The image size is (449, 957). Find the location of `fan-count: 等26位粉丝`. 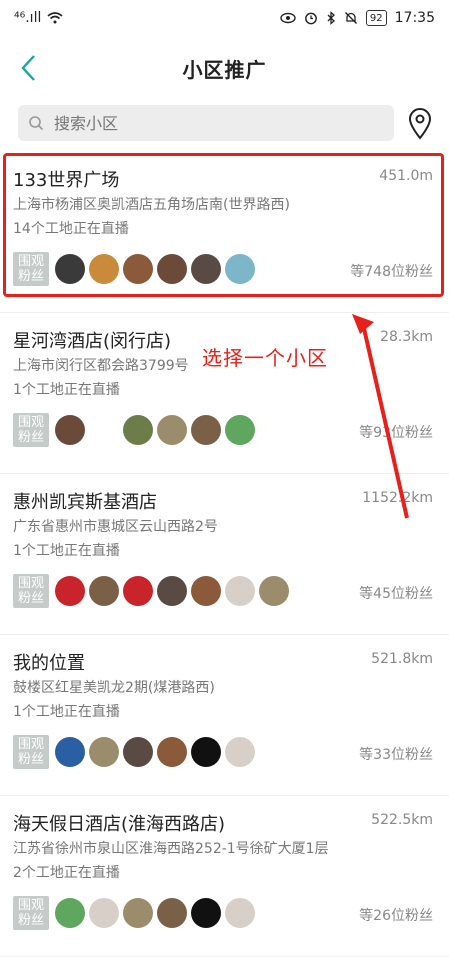

fan-count: 等26位粉丝 is located at coordinates (396, 916).